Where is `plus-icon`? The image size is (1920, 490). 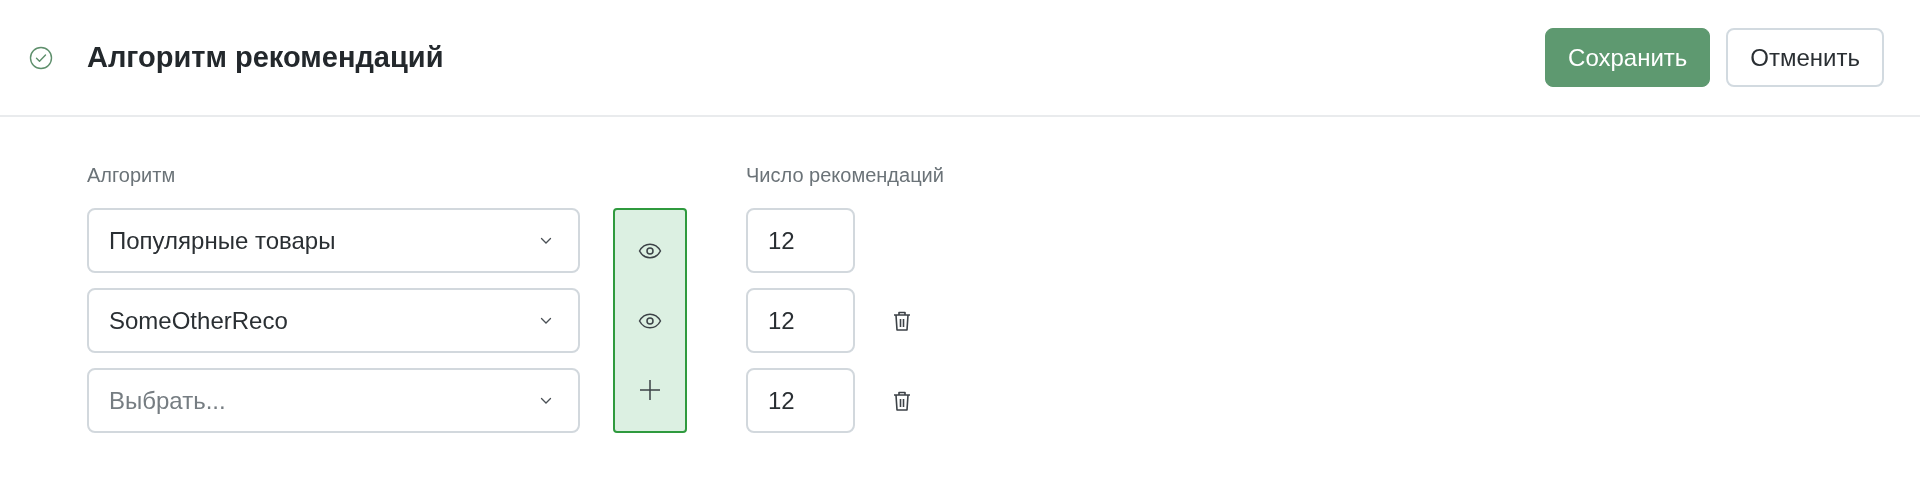 plus-icon is located at coordinates (650, 390).